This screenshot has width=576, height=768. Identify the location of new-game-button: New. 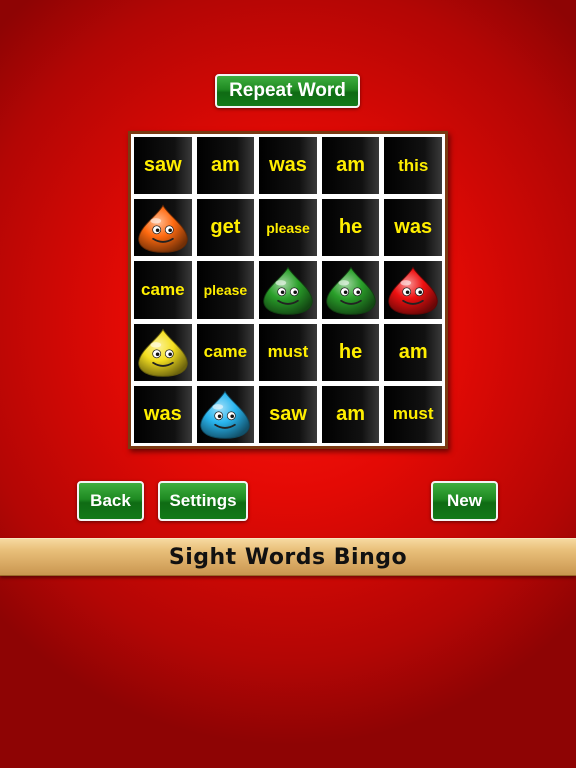
(464, 501).